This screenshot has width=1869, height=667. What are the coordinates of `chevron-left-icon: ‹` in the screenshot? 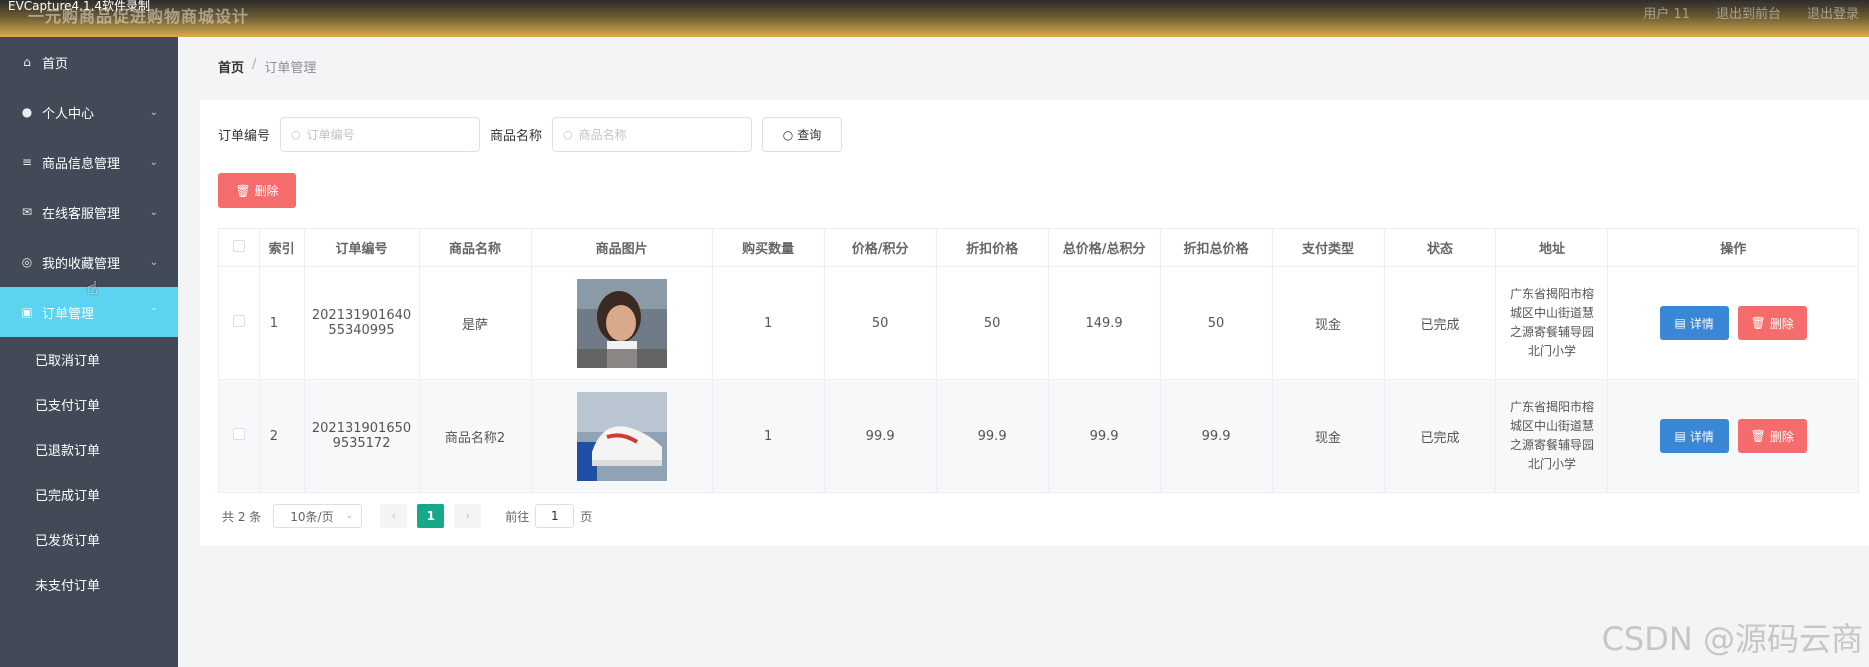 It's located at (394, 516).